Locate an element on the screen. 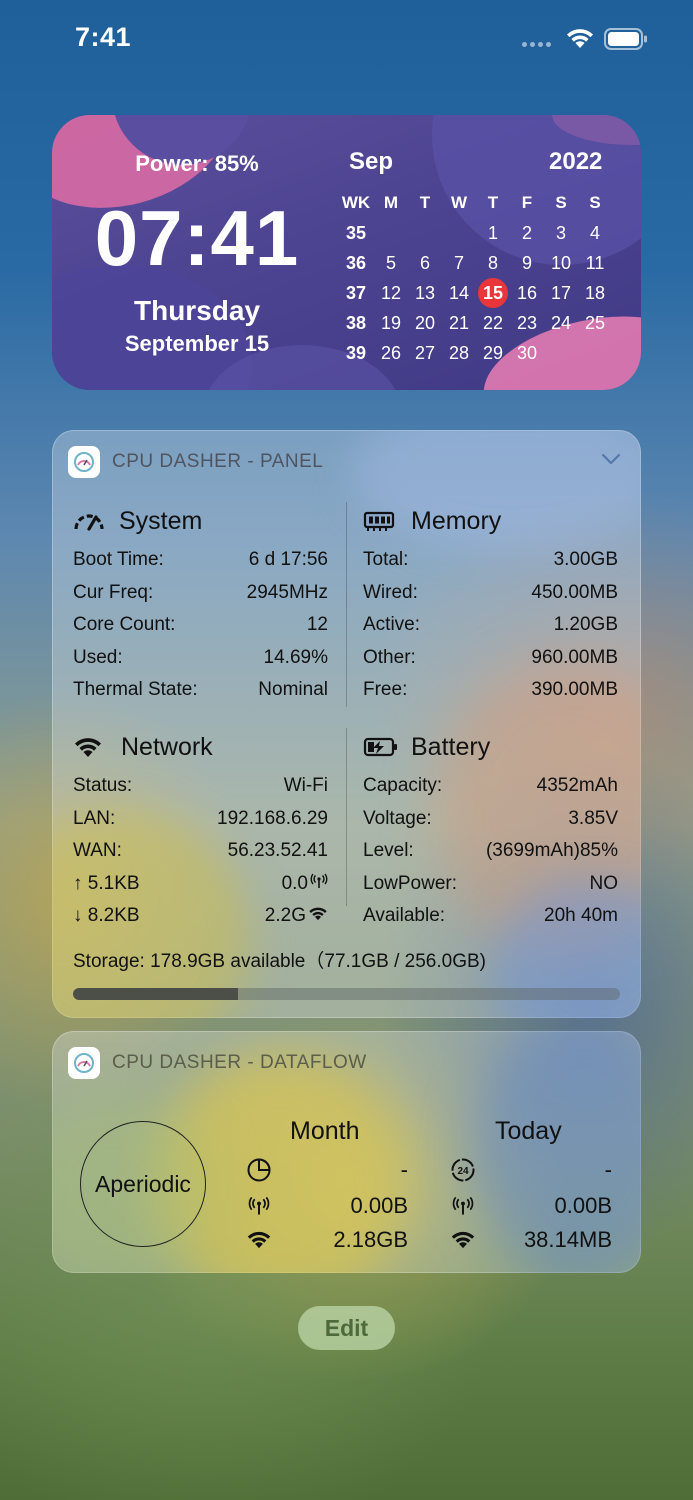 This screenshot has height=1500, width=693. battery-row: Level: (3699mAh)85% is located at coordinates (490, 851).